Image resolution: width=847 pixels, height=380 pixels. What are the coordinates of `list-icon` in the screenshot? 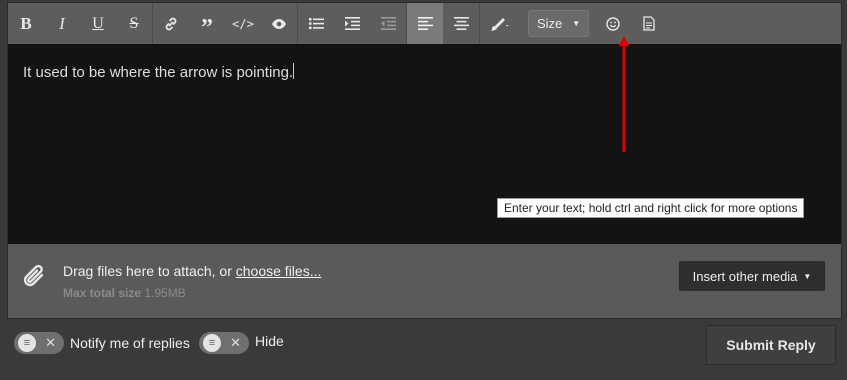 It's located at (316, 24).